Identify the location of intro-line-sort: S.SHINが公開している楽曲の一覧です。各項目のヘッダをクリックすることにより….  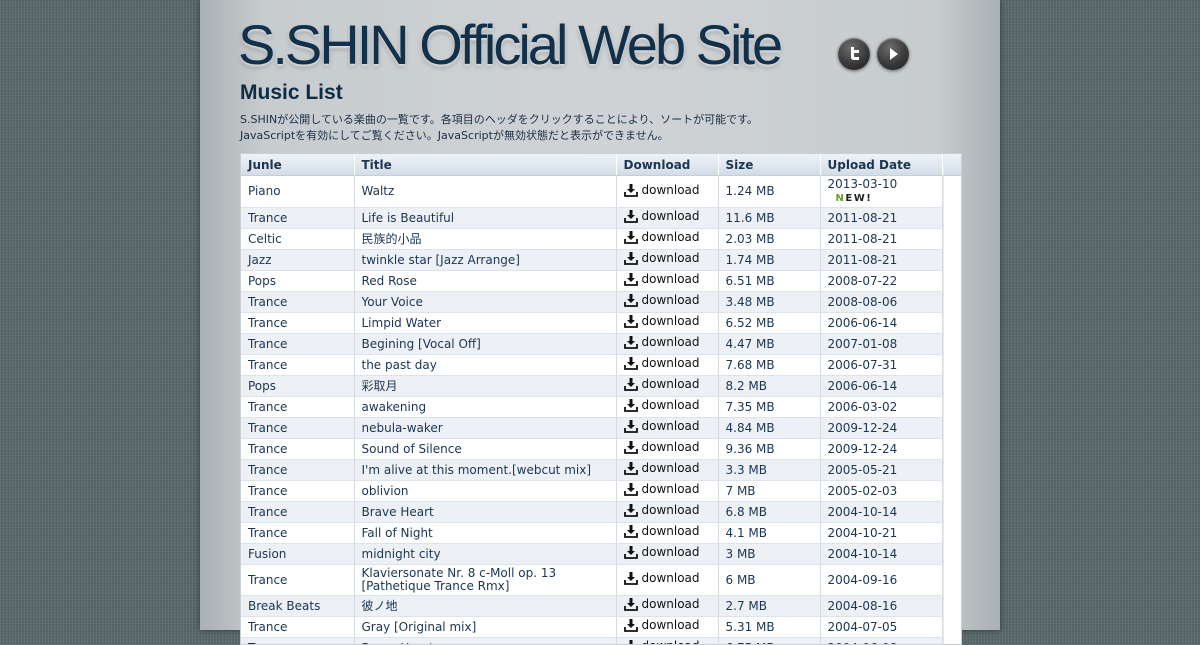
(610, 120).